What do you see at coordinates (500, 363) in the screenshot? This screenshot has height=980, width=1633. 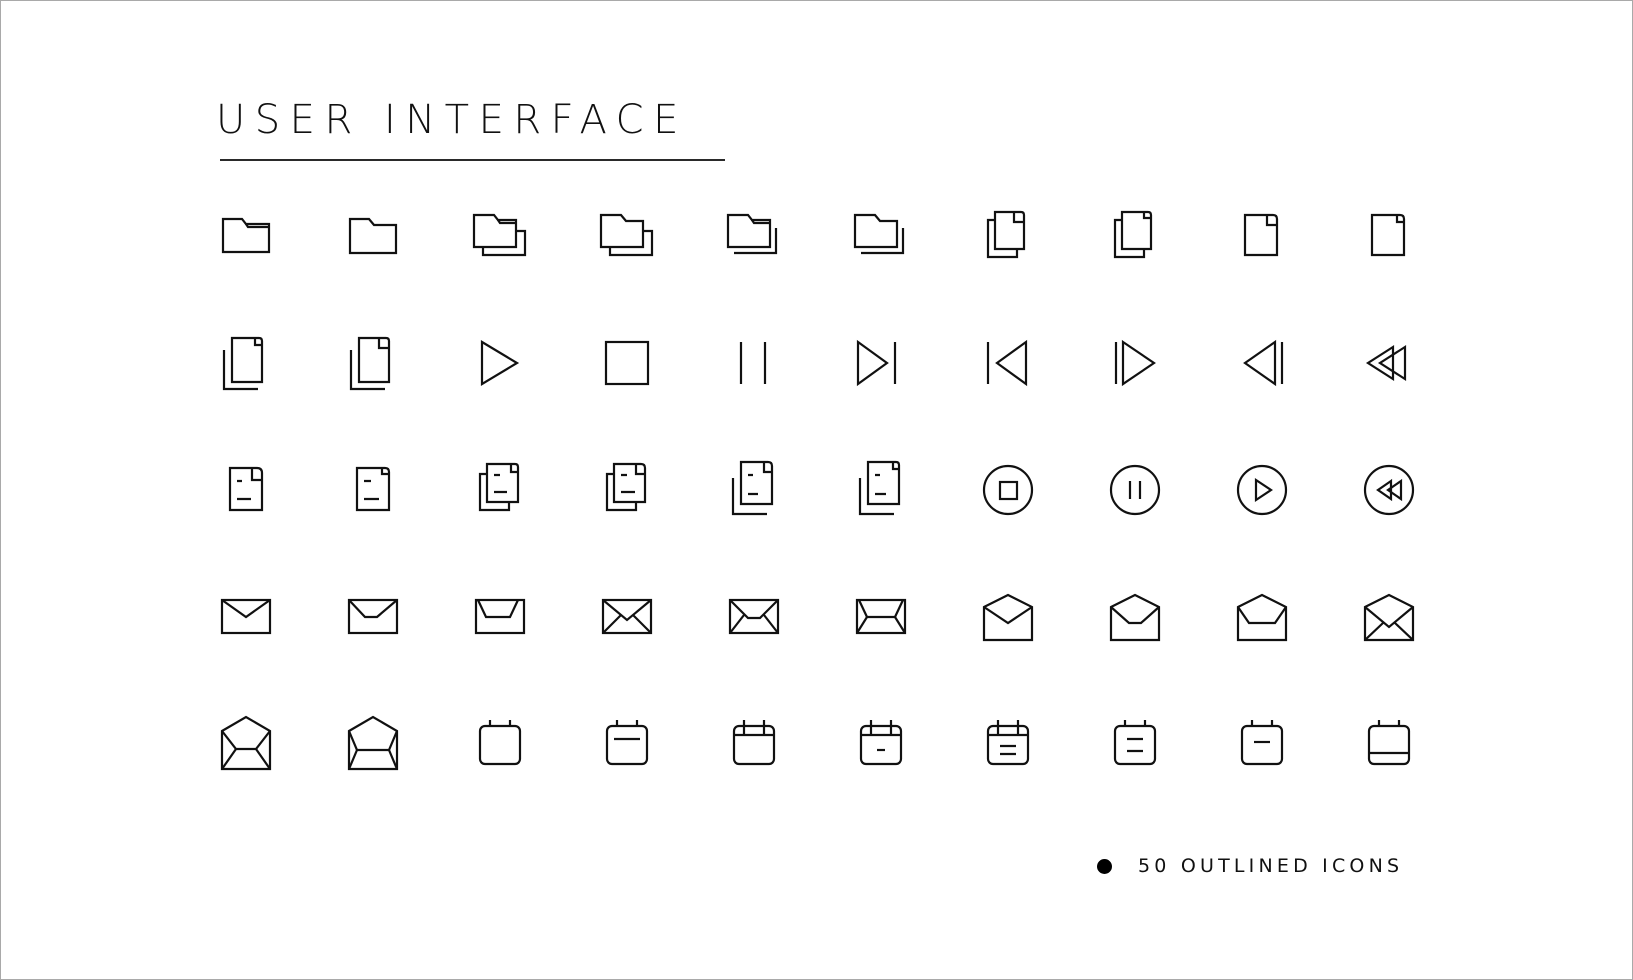 I see `play-icon` at bounding box center [500, 363].